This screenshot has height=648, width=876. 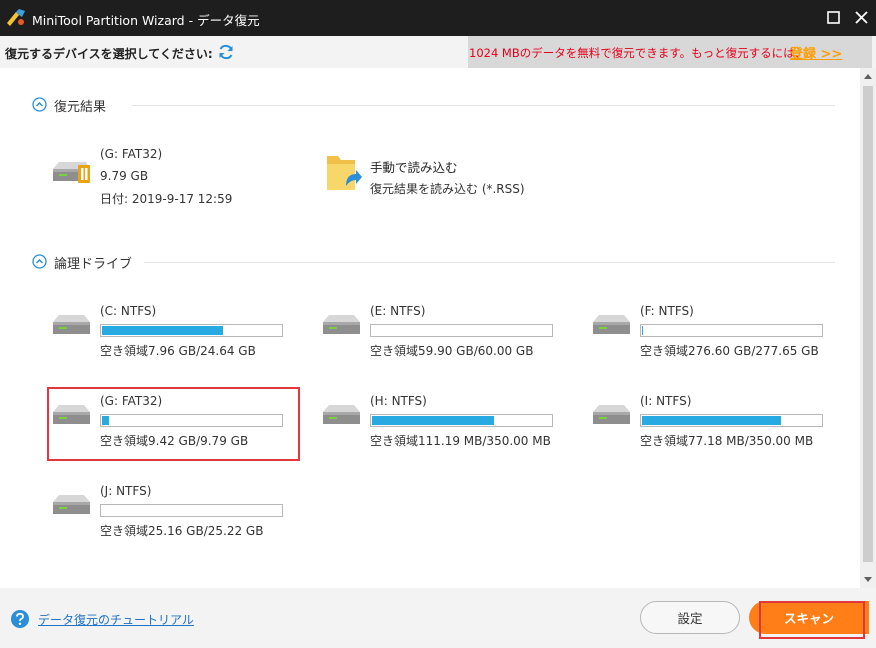 I want to click on drive-item-g: (G: FAT32) 空き領域9.42 GB/9.79 GB, so click(x=172, y=423).